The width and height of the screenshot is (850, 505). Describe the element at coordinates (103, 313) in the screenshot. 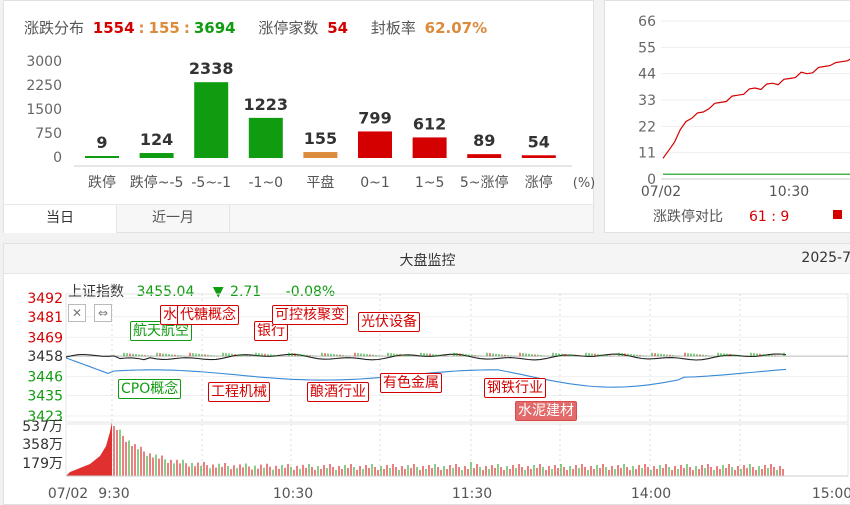

I see `expand-icon: ⇔` at that location.